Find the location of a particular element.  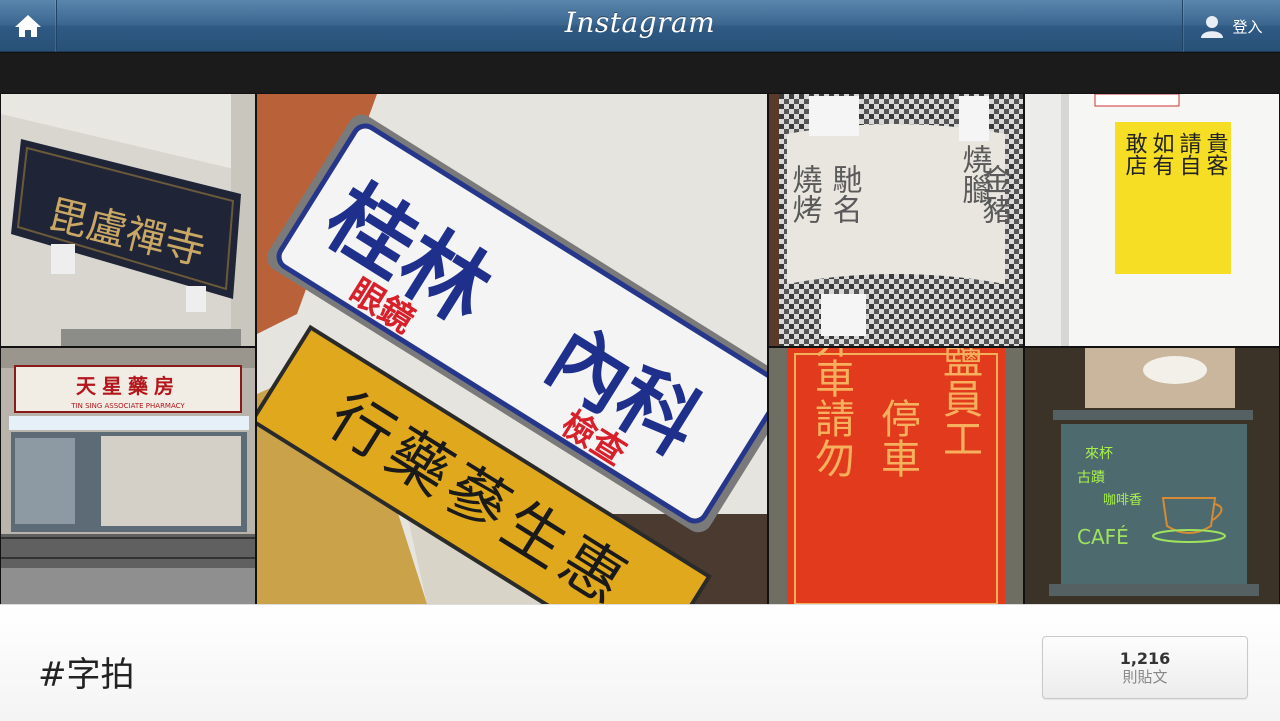

user-icon is located at coordinates (1212, 27).